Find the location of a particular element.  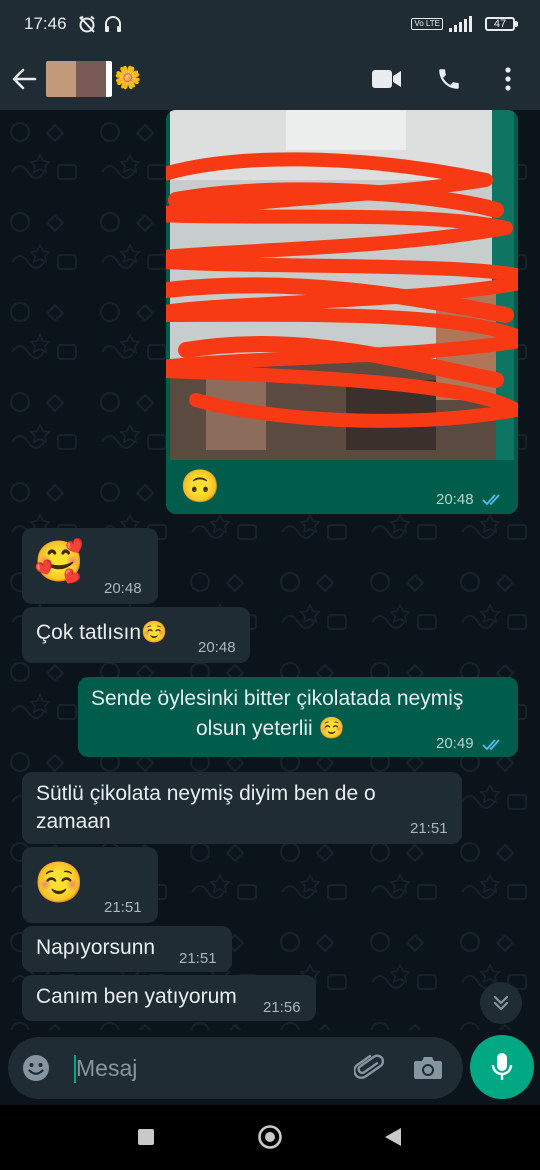

scroll-to-bottom-button is located at coordinates (501, 1003).